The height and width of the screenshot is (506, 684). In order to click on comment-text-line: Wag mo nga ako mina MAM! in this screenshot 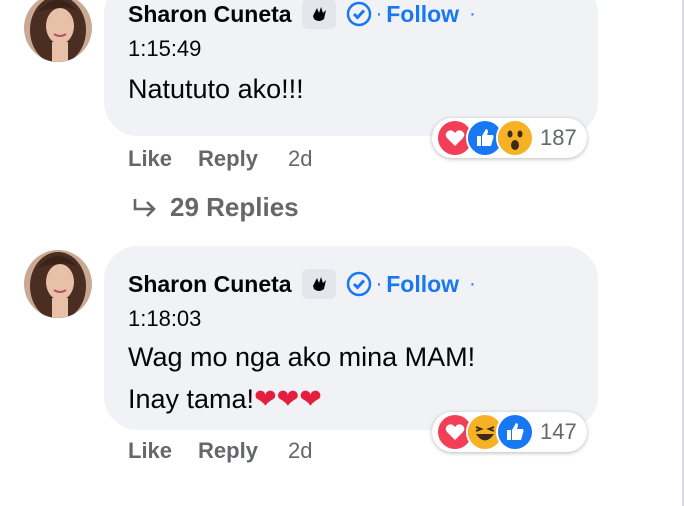, I will do `click(302, 357)`.